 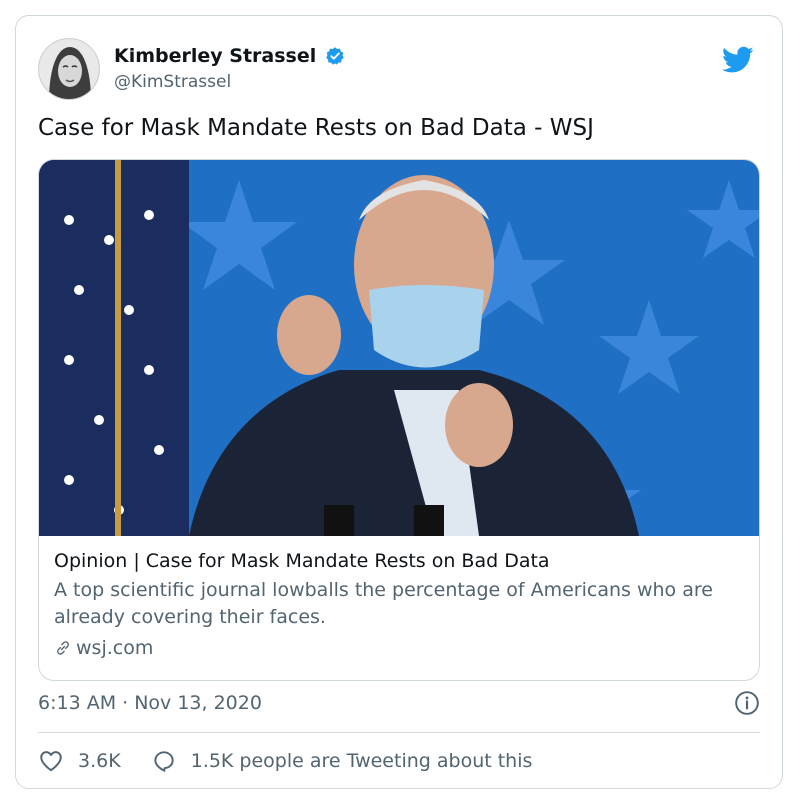 I want to click on twitter-bird-icon, so click(x=738, y=60).